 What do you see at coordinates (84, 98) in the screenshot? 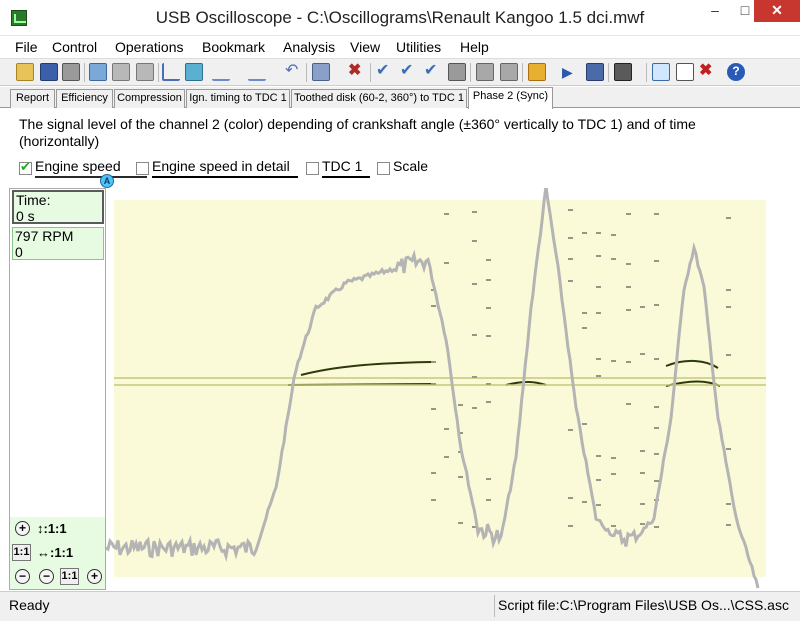
I see `tab-efficiency: Efficiency` at bounding box center [84, 98].